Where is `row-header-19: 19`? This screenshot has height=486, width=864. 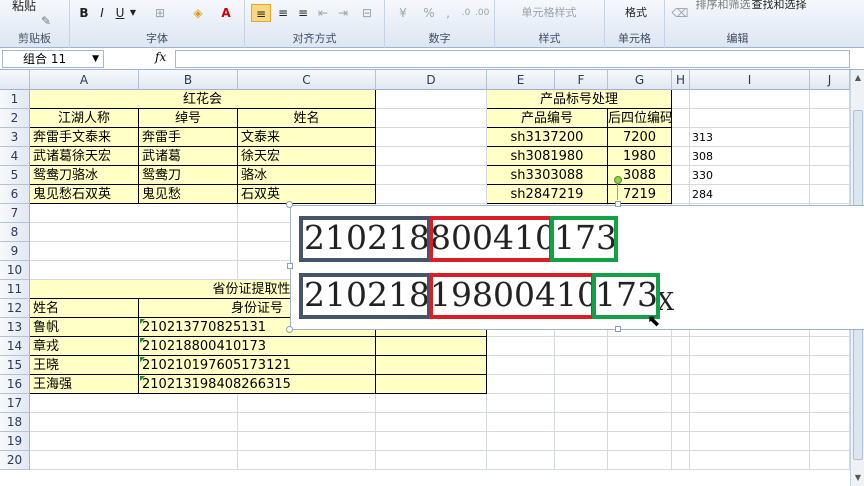
row-header-19: 19 is located at coordinates (15, 441).